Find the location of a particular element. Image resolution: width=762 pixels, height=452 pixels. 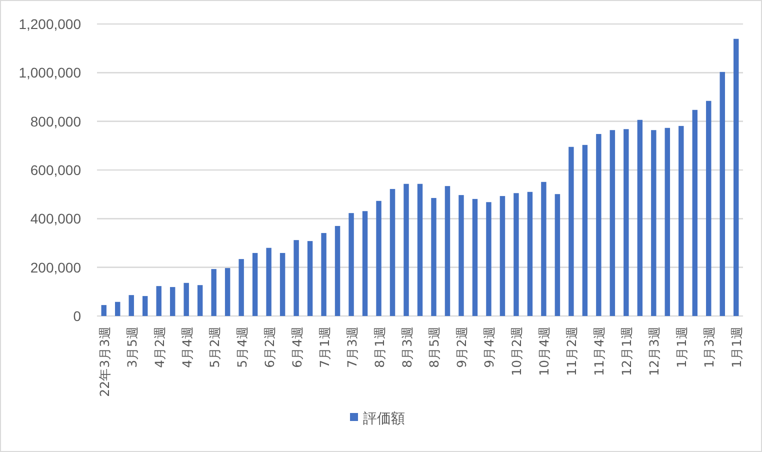

x-axis-label: 11月4週 is located at coordinates (599, 351).